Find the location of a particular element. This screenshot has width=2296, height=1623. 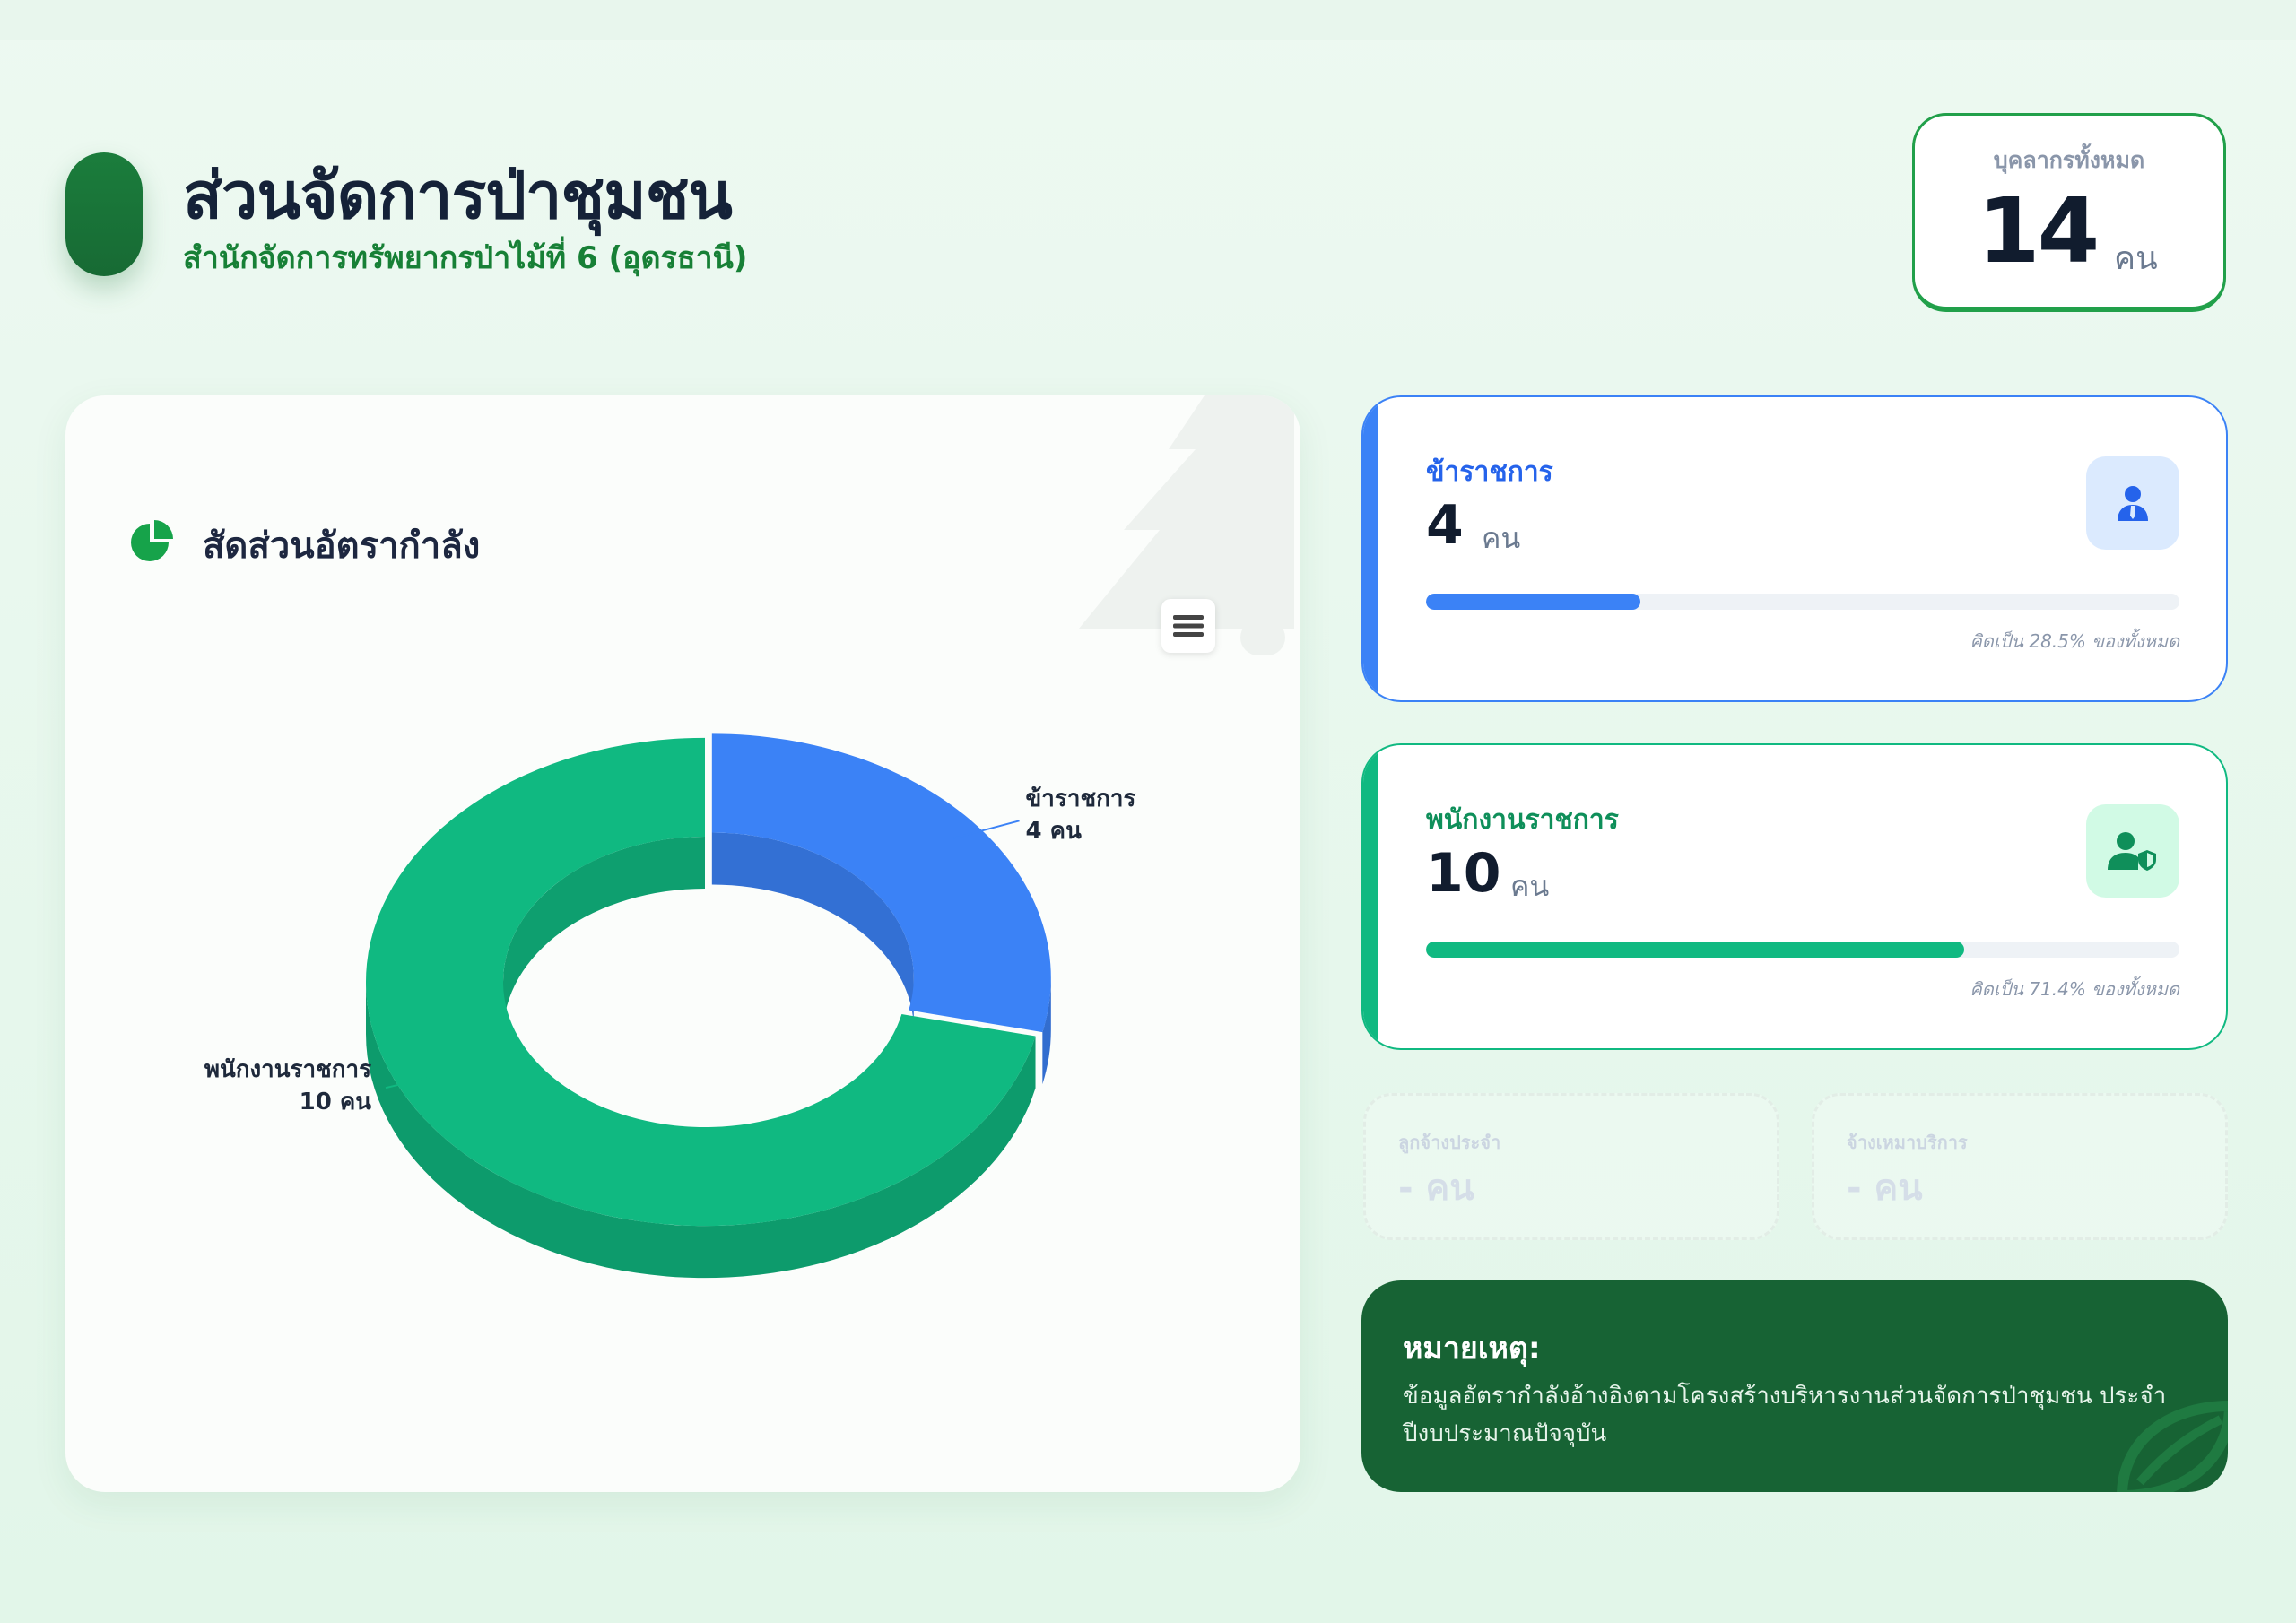

total-staff-card: บุคลากรทั้งหมด 14 คน is located at coordinates (2069, 212).